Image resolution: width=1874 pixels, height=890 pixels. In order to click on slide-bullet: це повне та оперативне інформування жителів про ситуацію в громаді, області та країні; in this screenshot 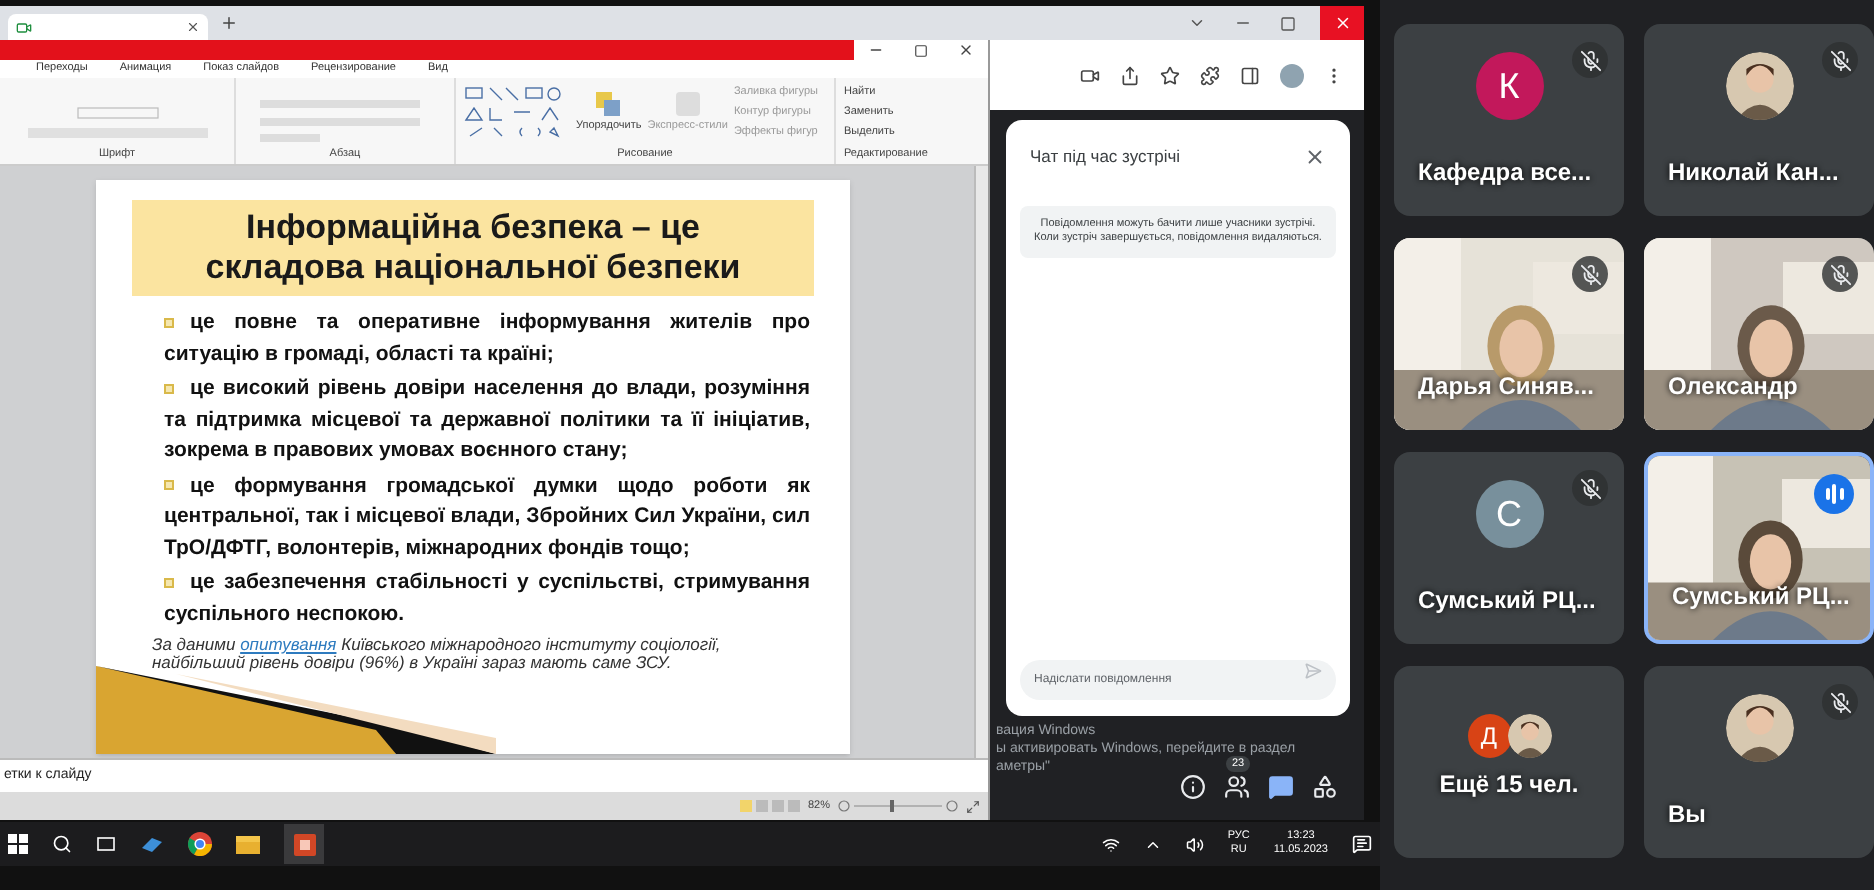, I will do `click(487, 338)`.